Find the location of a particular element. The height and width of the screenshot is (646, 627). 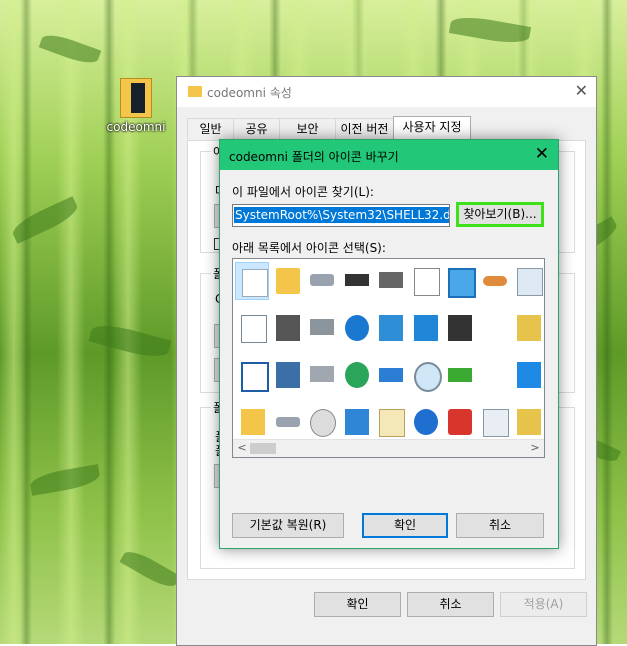

green-arrow-drive-icon is located at coordinates (460, 375).